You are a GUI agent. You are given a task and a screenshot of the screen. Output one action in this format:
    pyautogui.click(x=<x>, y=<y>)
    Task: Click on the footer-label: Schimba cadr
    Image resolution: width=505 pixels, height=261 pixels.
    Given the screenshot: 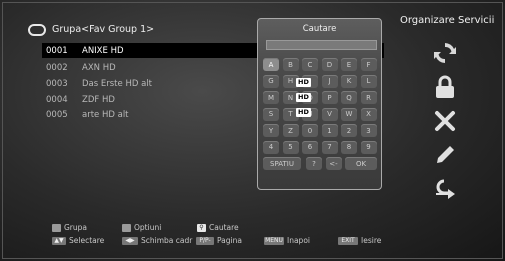 What is the action you would take?
    pyautogui.click(x=167, y=240)
    